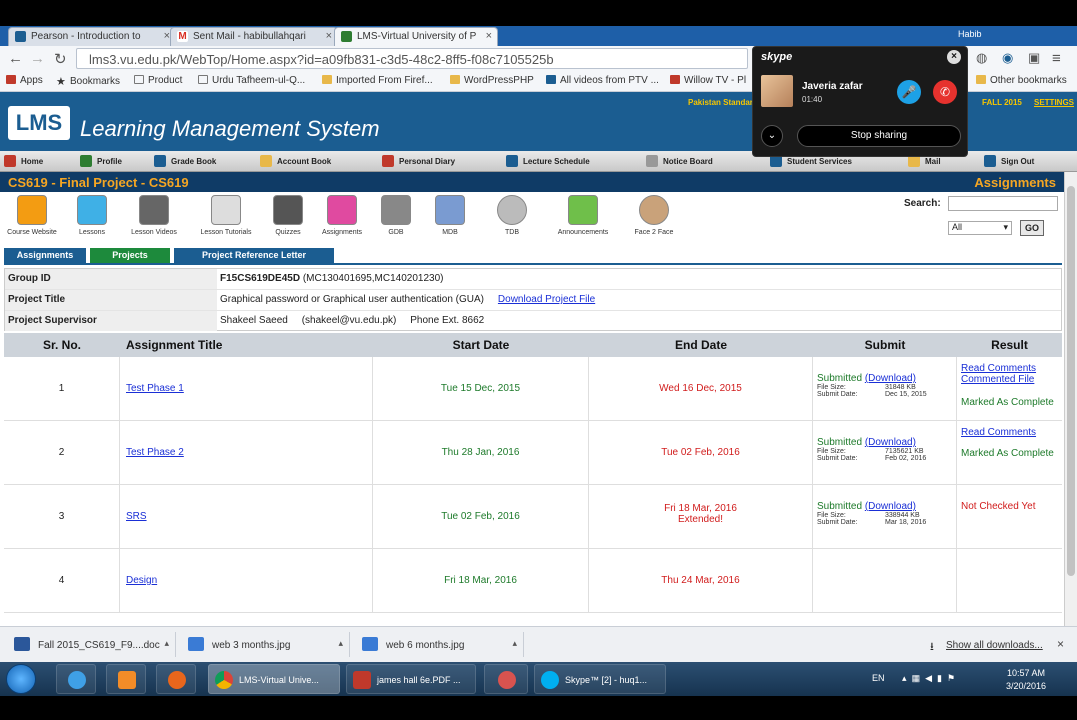 The height and width of the screenshot is (720, 1077). Describe the element at coordinates (902, 515) in the screenshot. I see `file-size: 338944 KB` at that location.